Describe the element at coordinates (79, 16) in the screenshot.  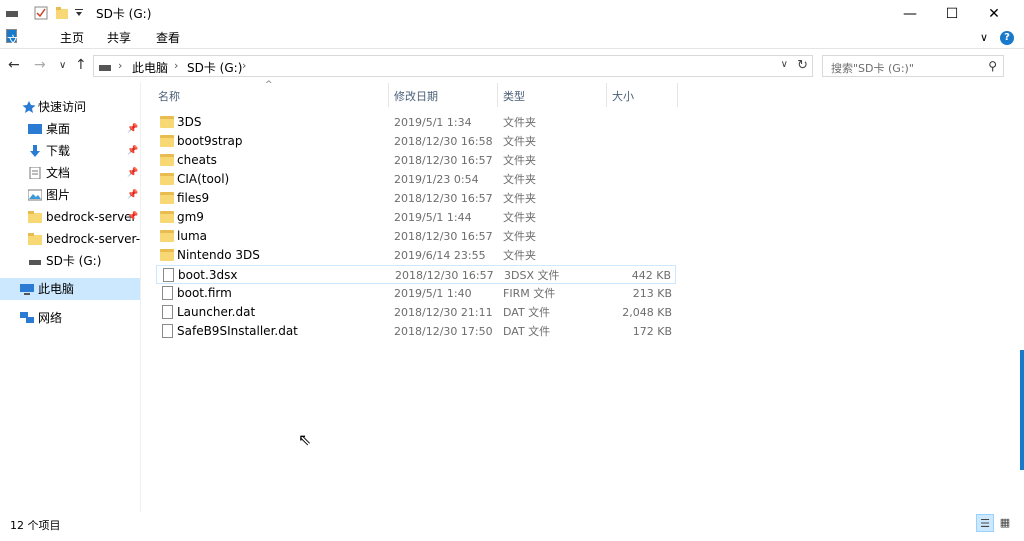
I see `customize-toolbar-icon` at that location.